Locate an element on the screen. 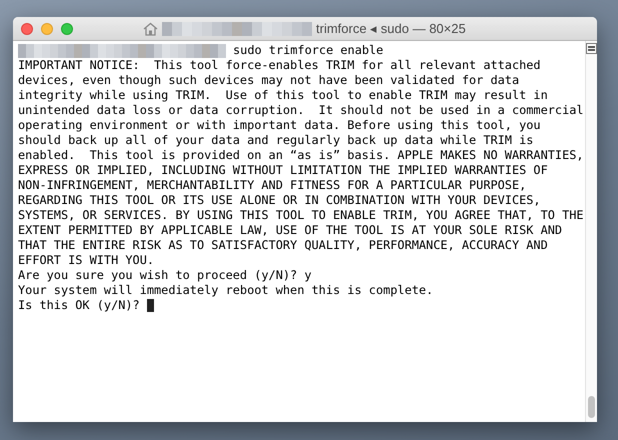  output-line: Are you sure you wish to proceed (y/N)? y is located at coordinates (165, 275).